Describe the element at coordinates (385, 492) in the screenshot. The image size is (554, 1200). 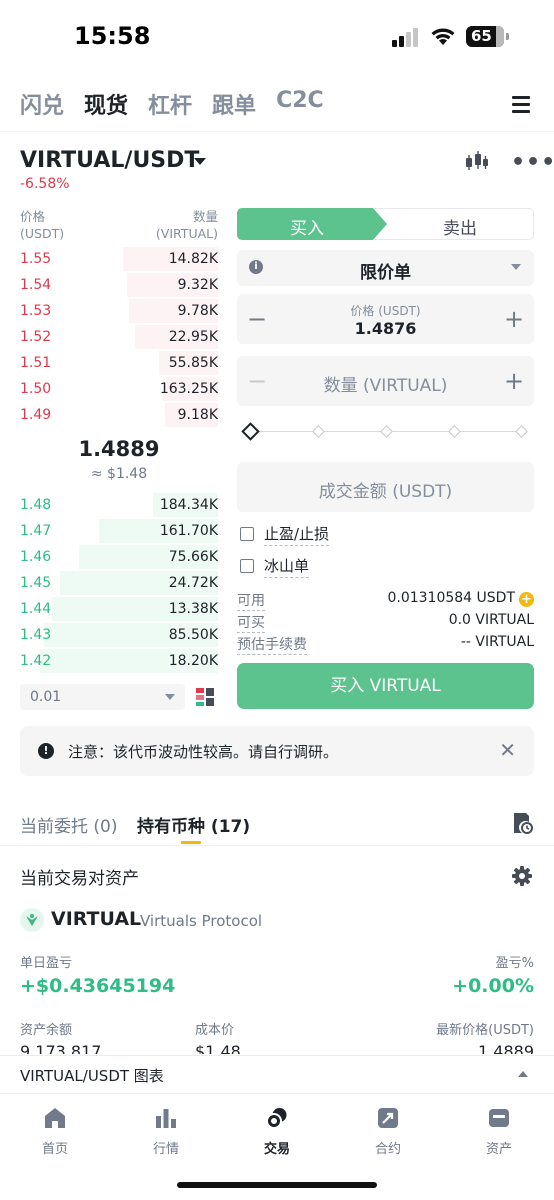
I see `total-placeholder: 成交金额 (USDT)` at that location.